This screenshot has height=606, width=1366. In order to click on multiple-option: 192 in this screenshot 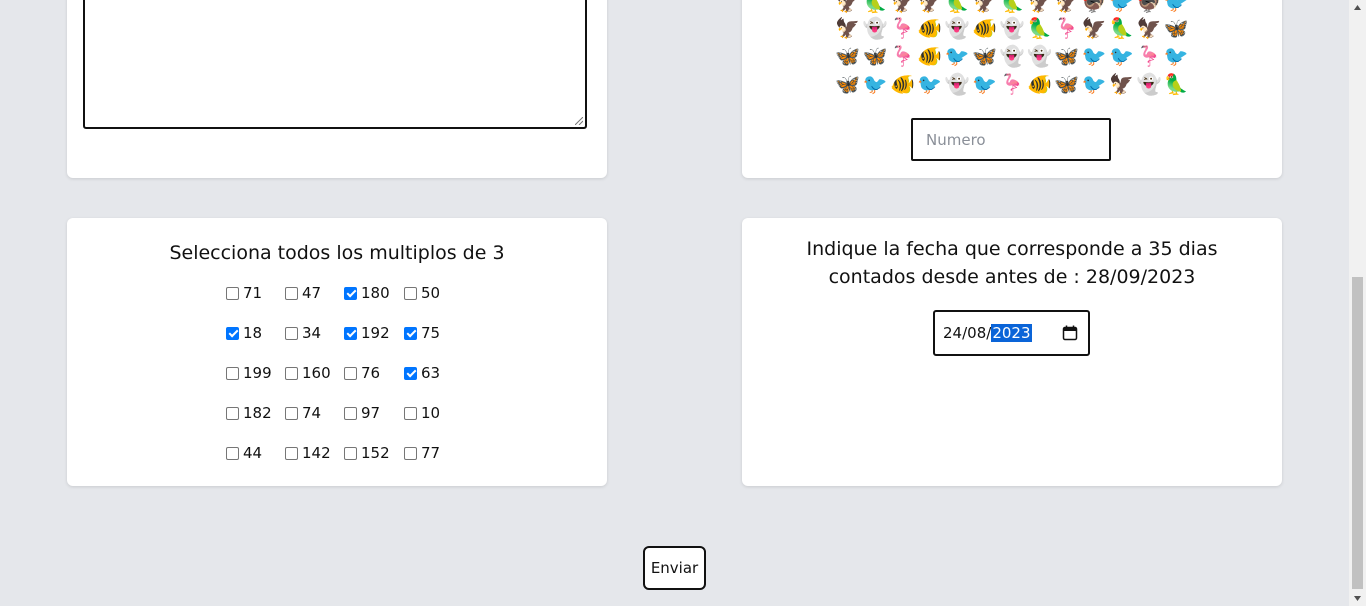, I will do `click(374, 333)`.